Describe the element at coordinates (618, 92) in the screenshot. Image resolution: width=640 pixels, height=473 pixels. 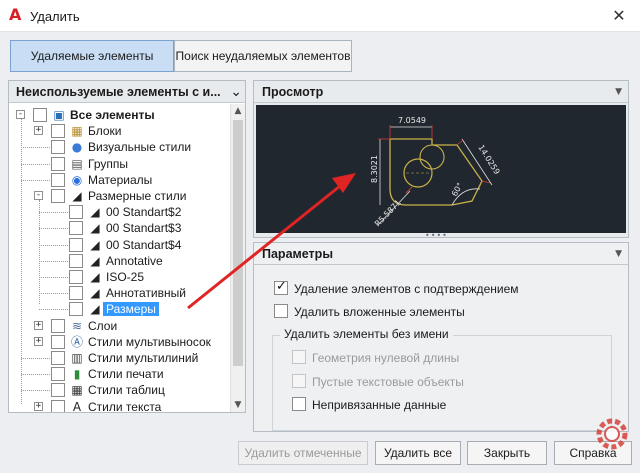
I see `preview-collapse-icon: ▼` at that location.